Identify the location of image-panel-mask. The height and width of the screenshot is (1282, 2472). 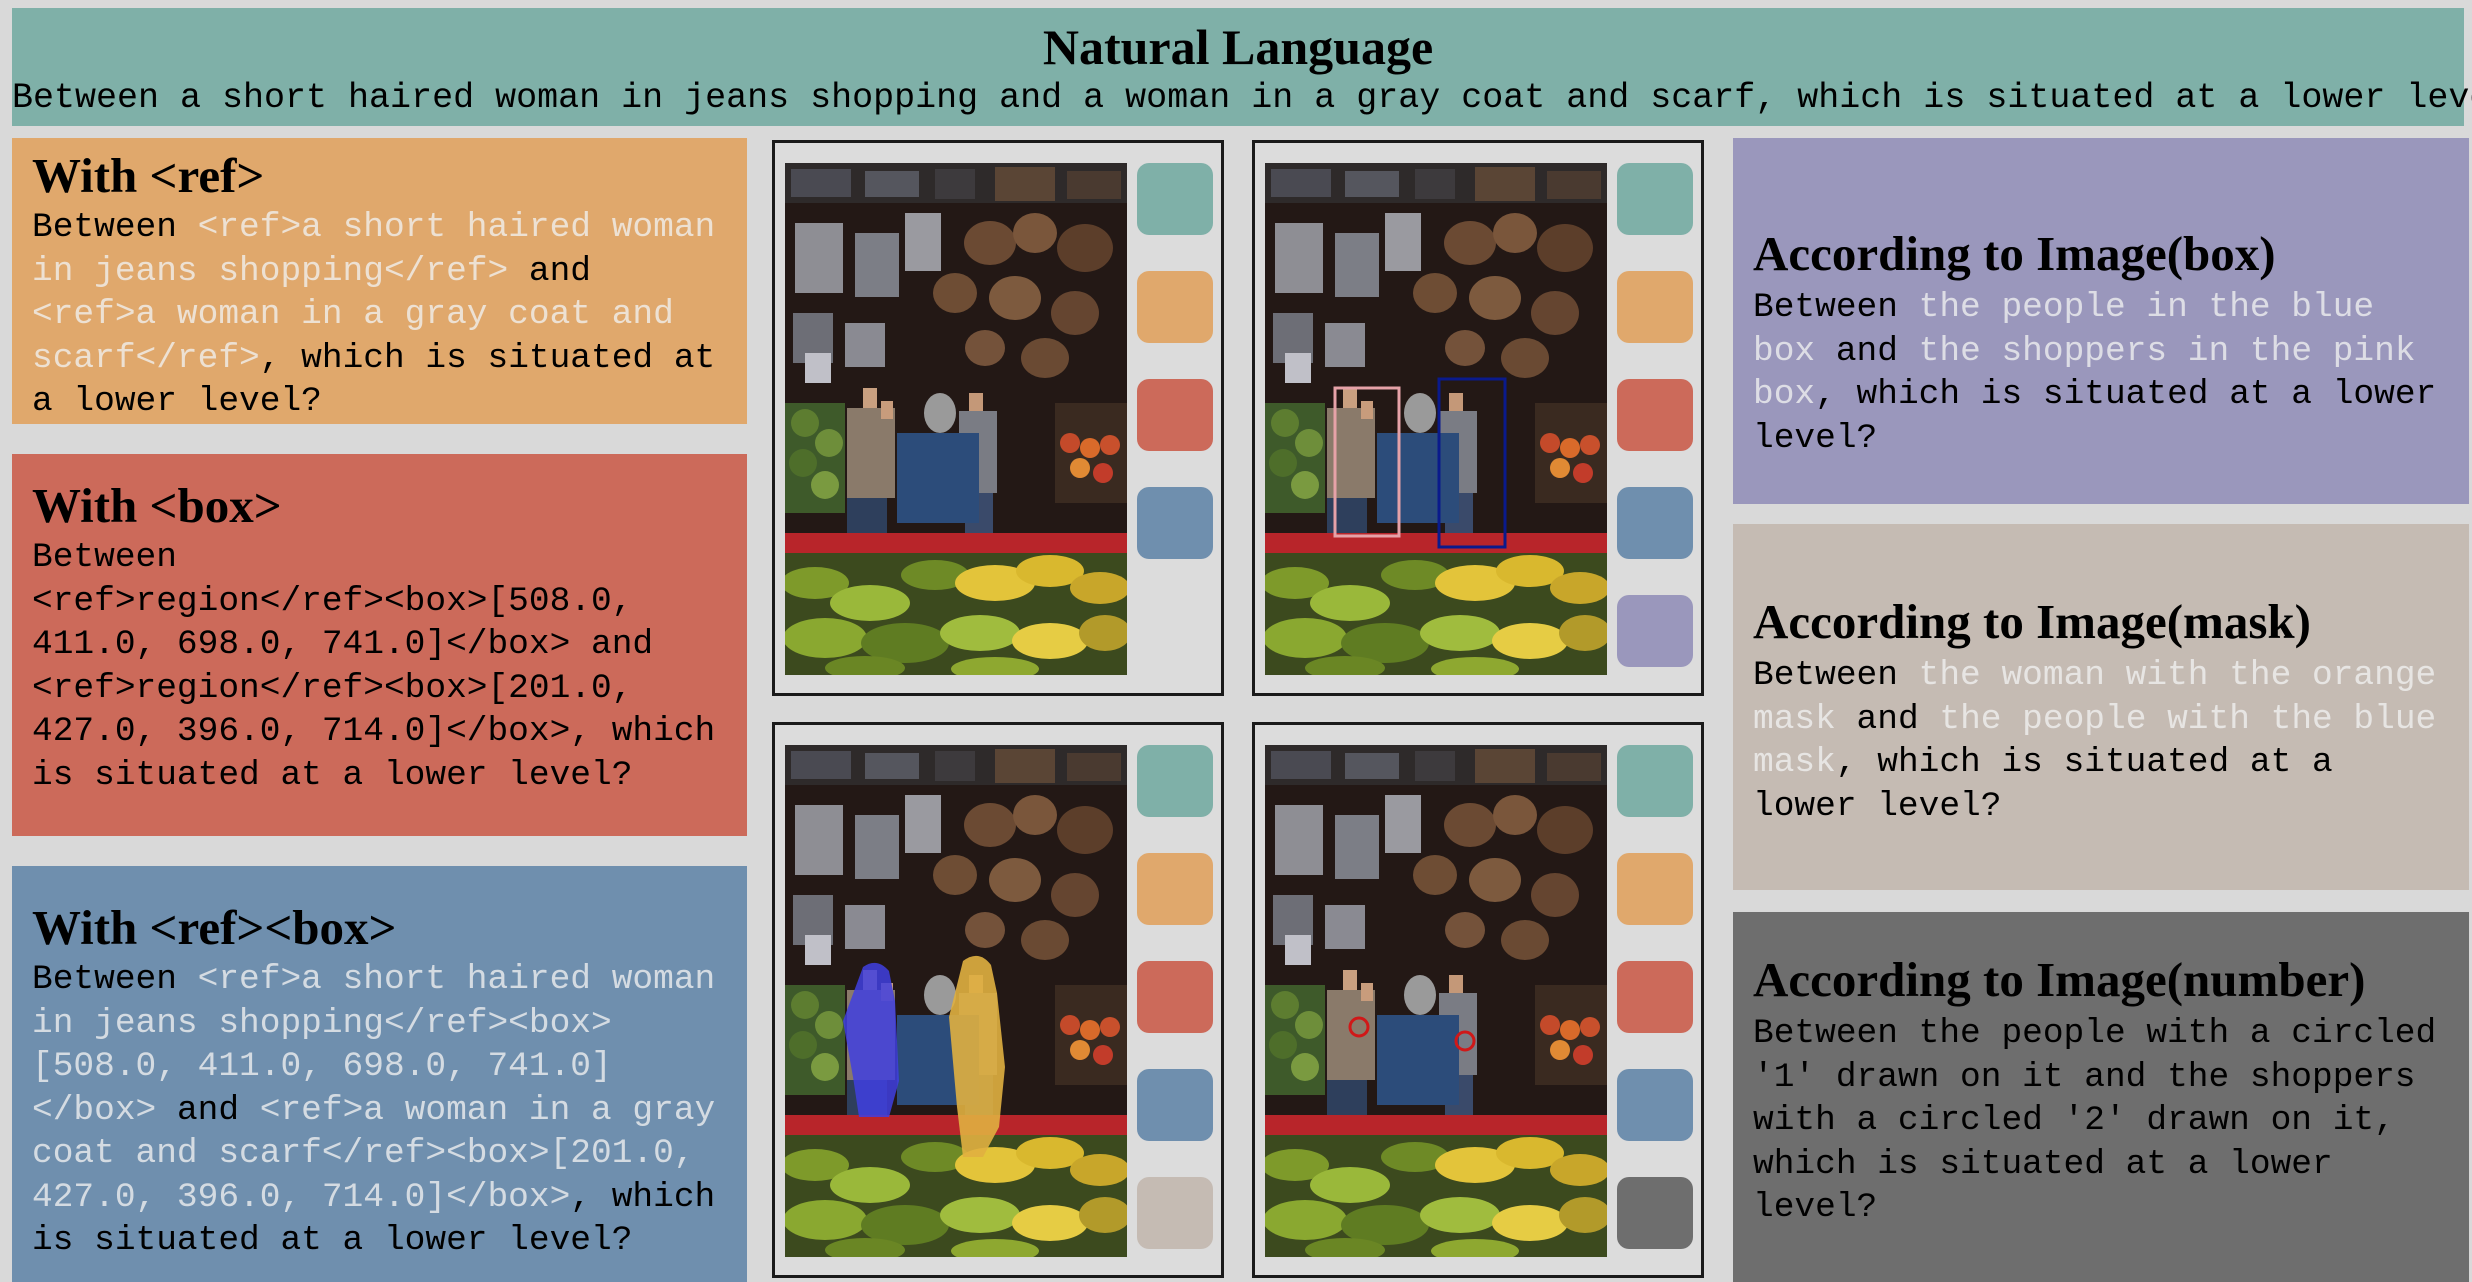
(998, 1000).